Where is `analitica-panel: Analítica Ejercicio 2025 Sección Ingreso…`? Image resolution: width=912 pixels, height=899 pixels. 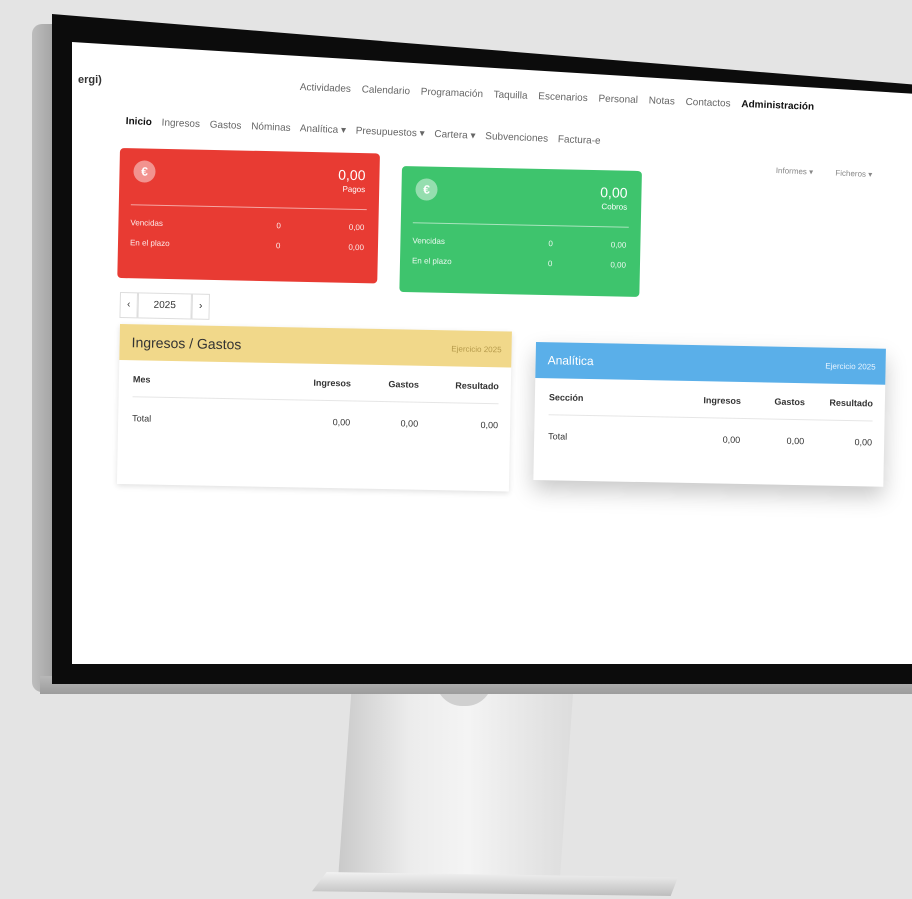
analitica-panel: Analítica Ejercicio 2025 Sección Ingreso… is located at coordinates (709, 414).